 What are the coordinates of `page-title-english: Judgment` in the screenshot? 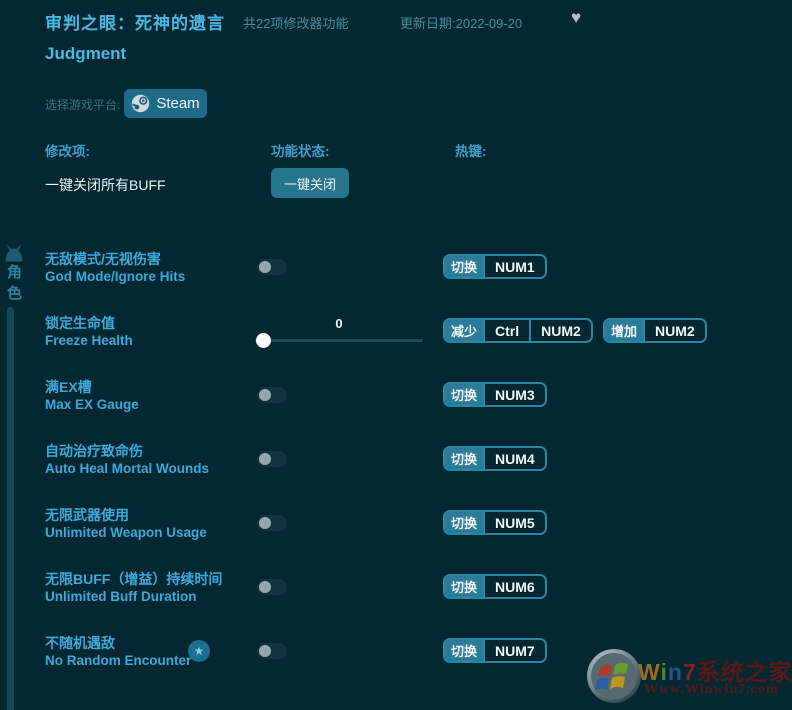 It's located at (86, 53).